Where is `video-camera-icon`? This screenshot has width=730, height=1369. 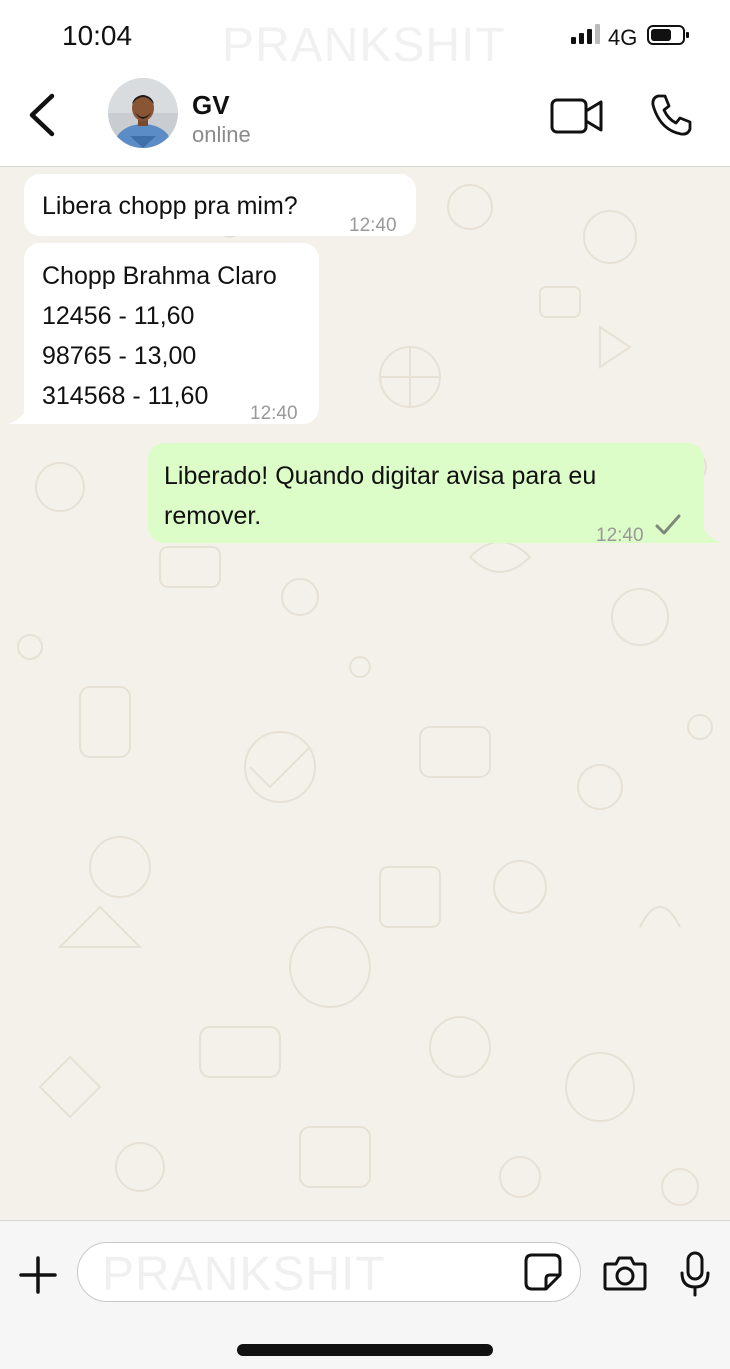 video-camera-icon is located at coordinates (577, 116).